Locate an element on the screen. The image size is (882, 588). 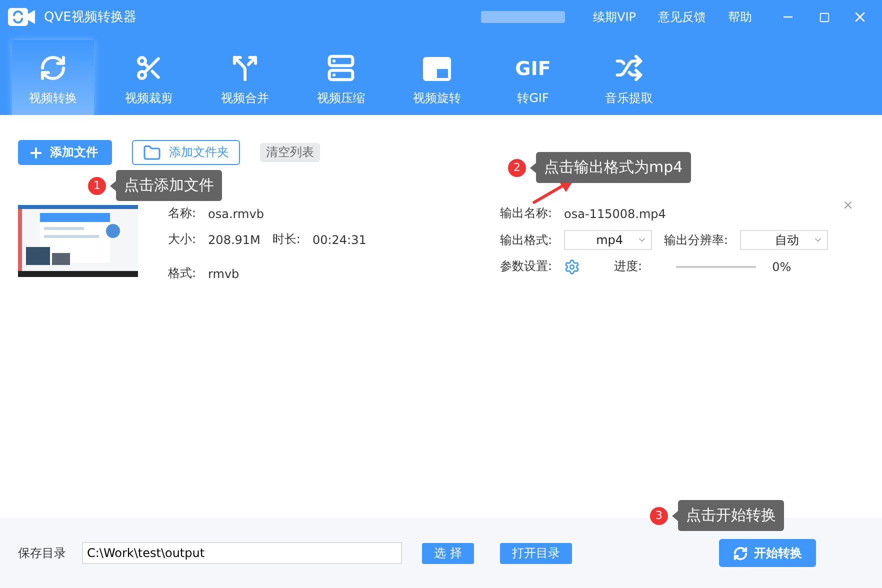
path-input-field: C:\Work\test\output is located at coordinates (242, 553).